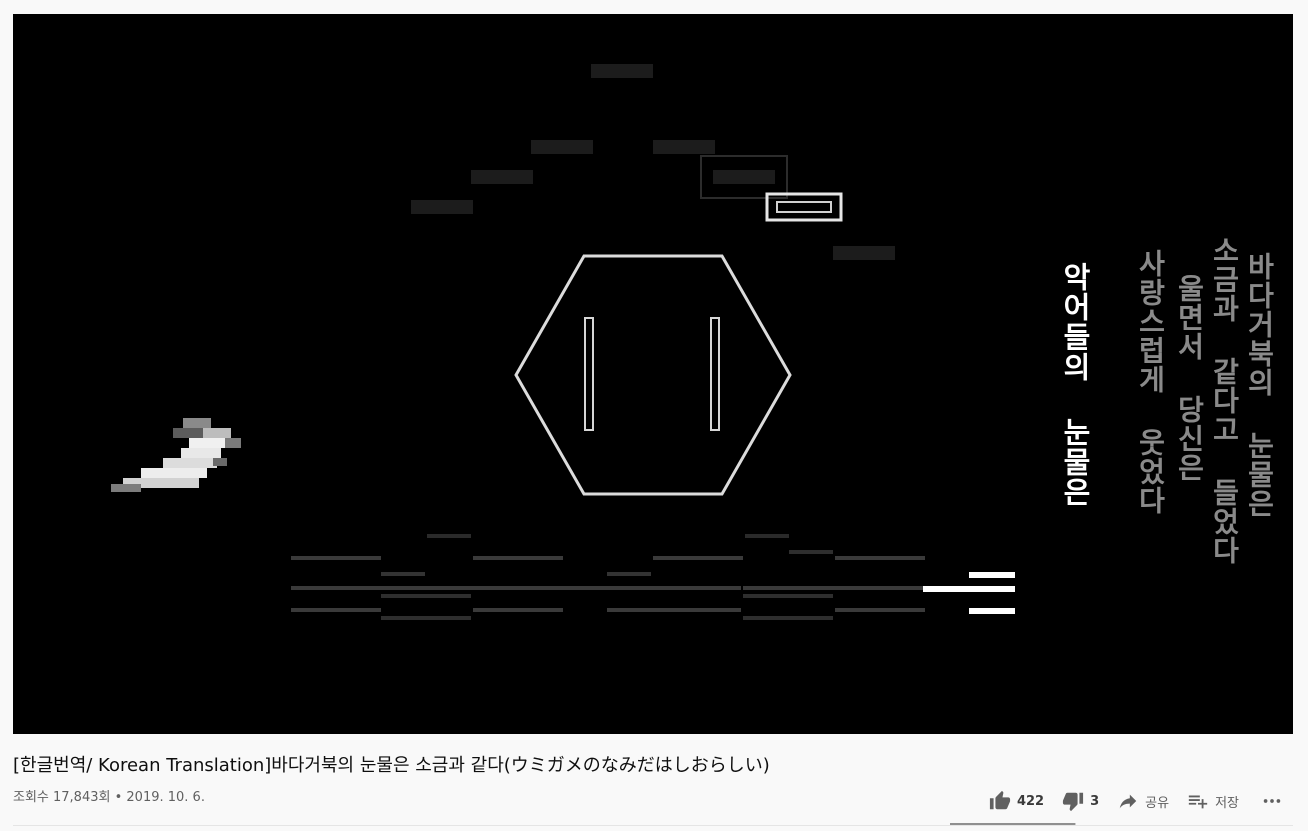 The image size is (1308, 831). Describe the element at coordinates (653, 825) in the screenshot. I see `divider` at that location.